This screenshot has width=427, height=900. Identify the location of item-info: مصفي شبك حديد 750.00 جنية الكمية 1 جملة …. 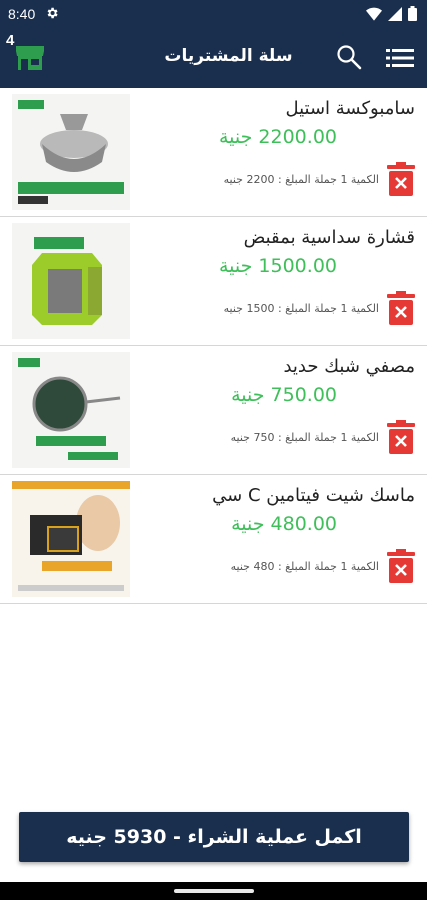
(277, 403).